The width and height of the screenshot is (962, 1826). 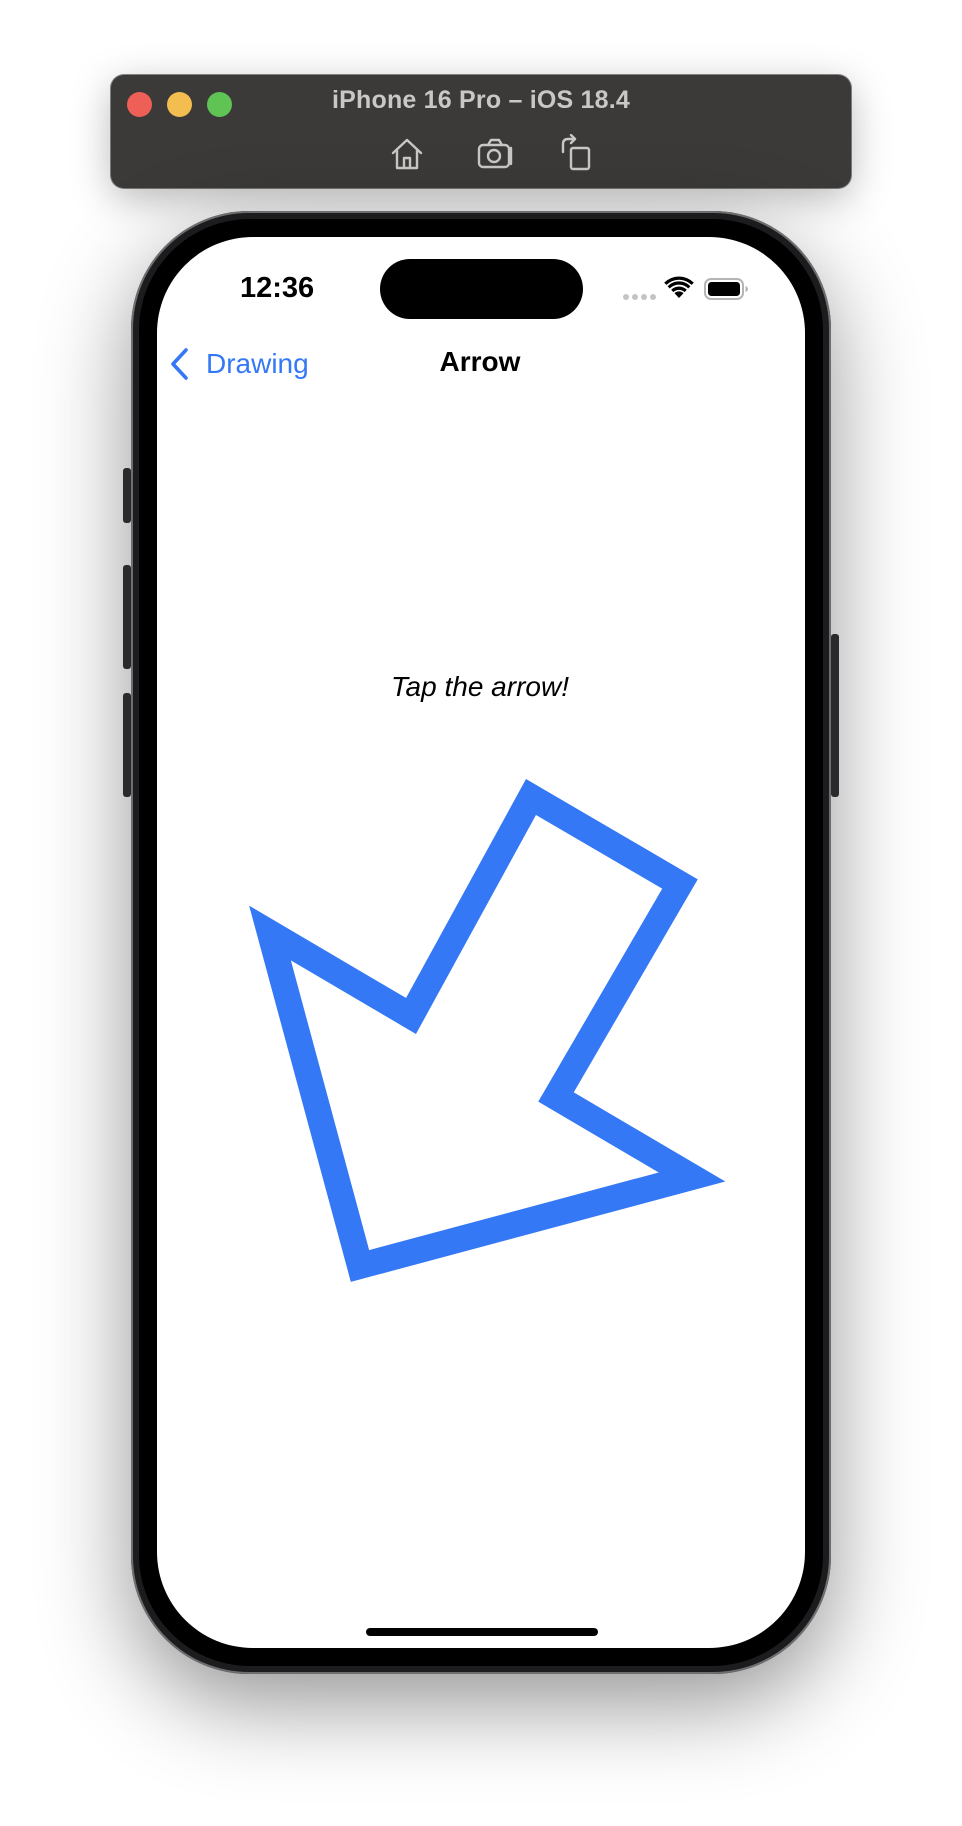 I want to click on volume-up-button, so click(x=127, y=617).